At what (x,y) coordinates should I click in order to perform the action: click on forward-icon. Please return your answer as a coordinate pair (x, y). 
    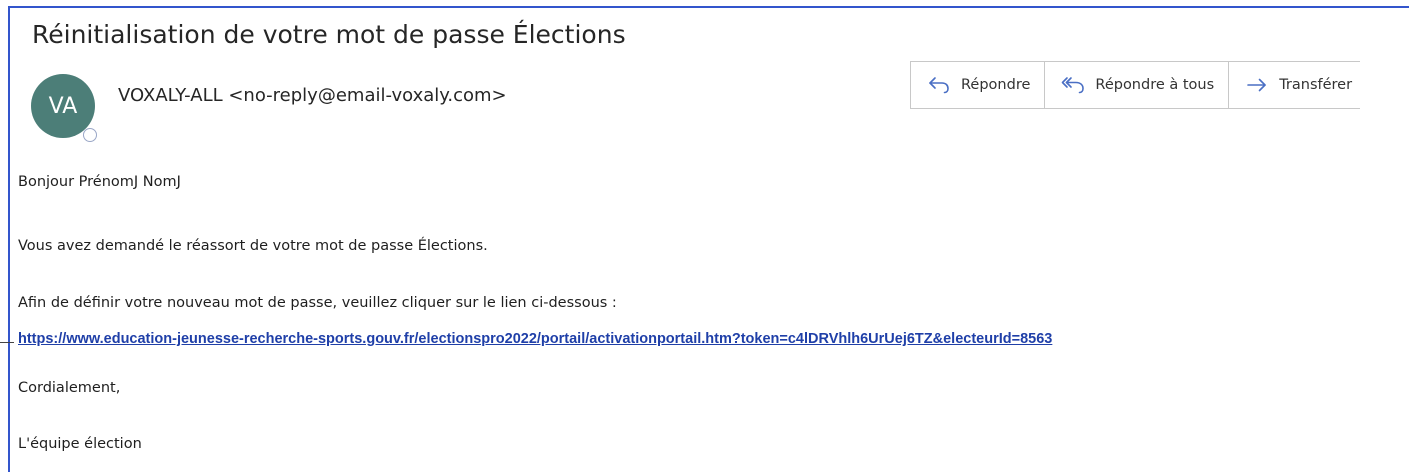
    Looking at the image, I should click on (1257, 85).